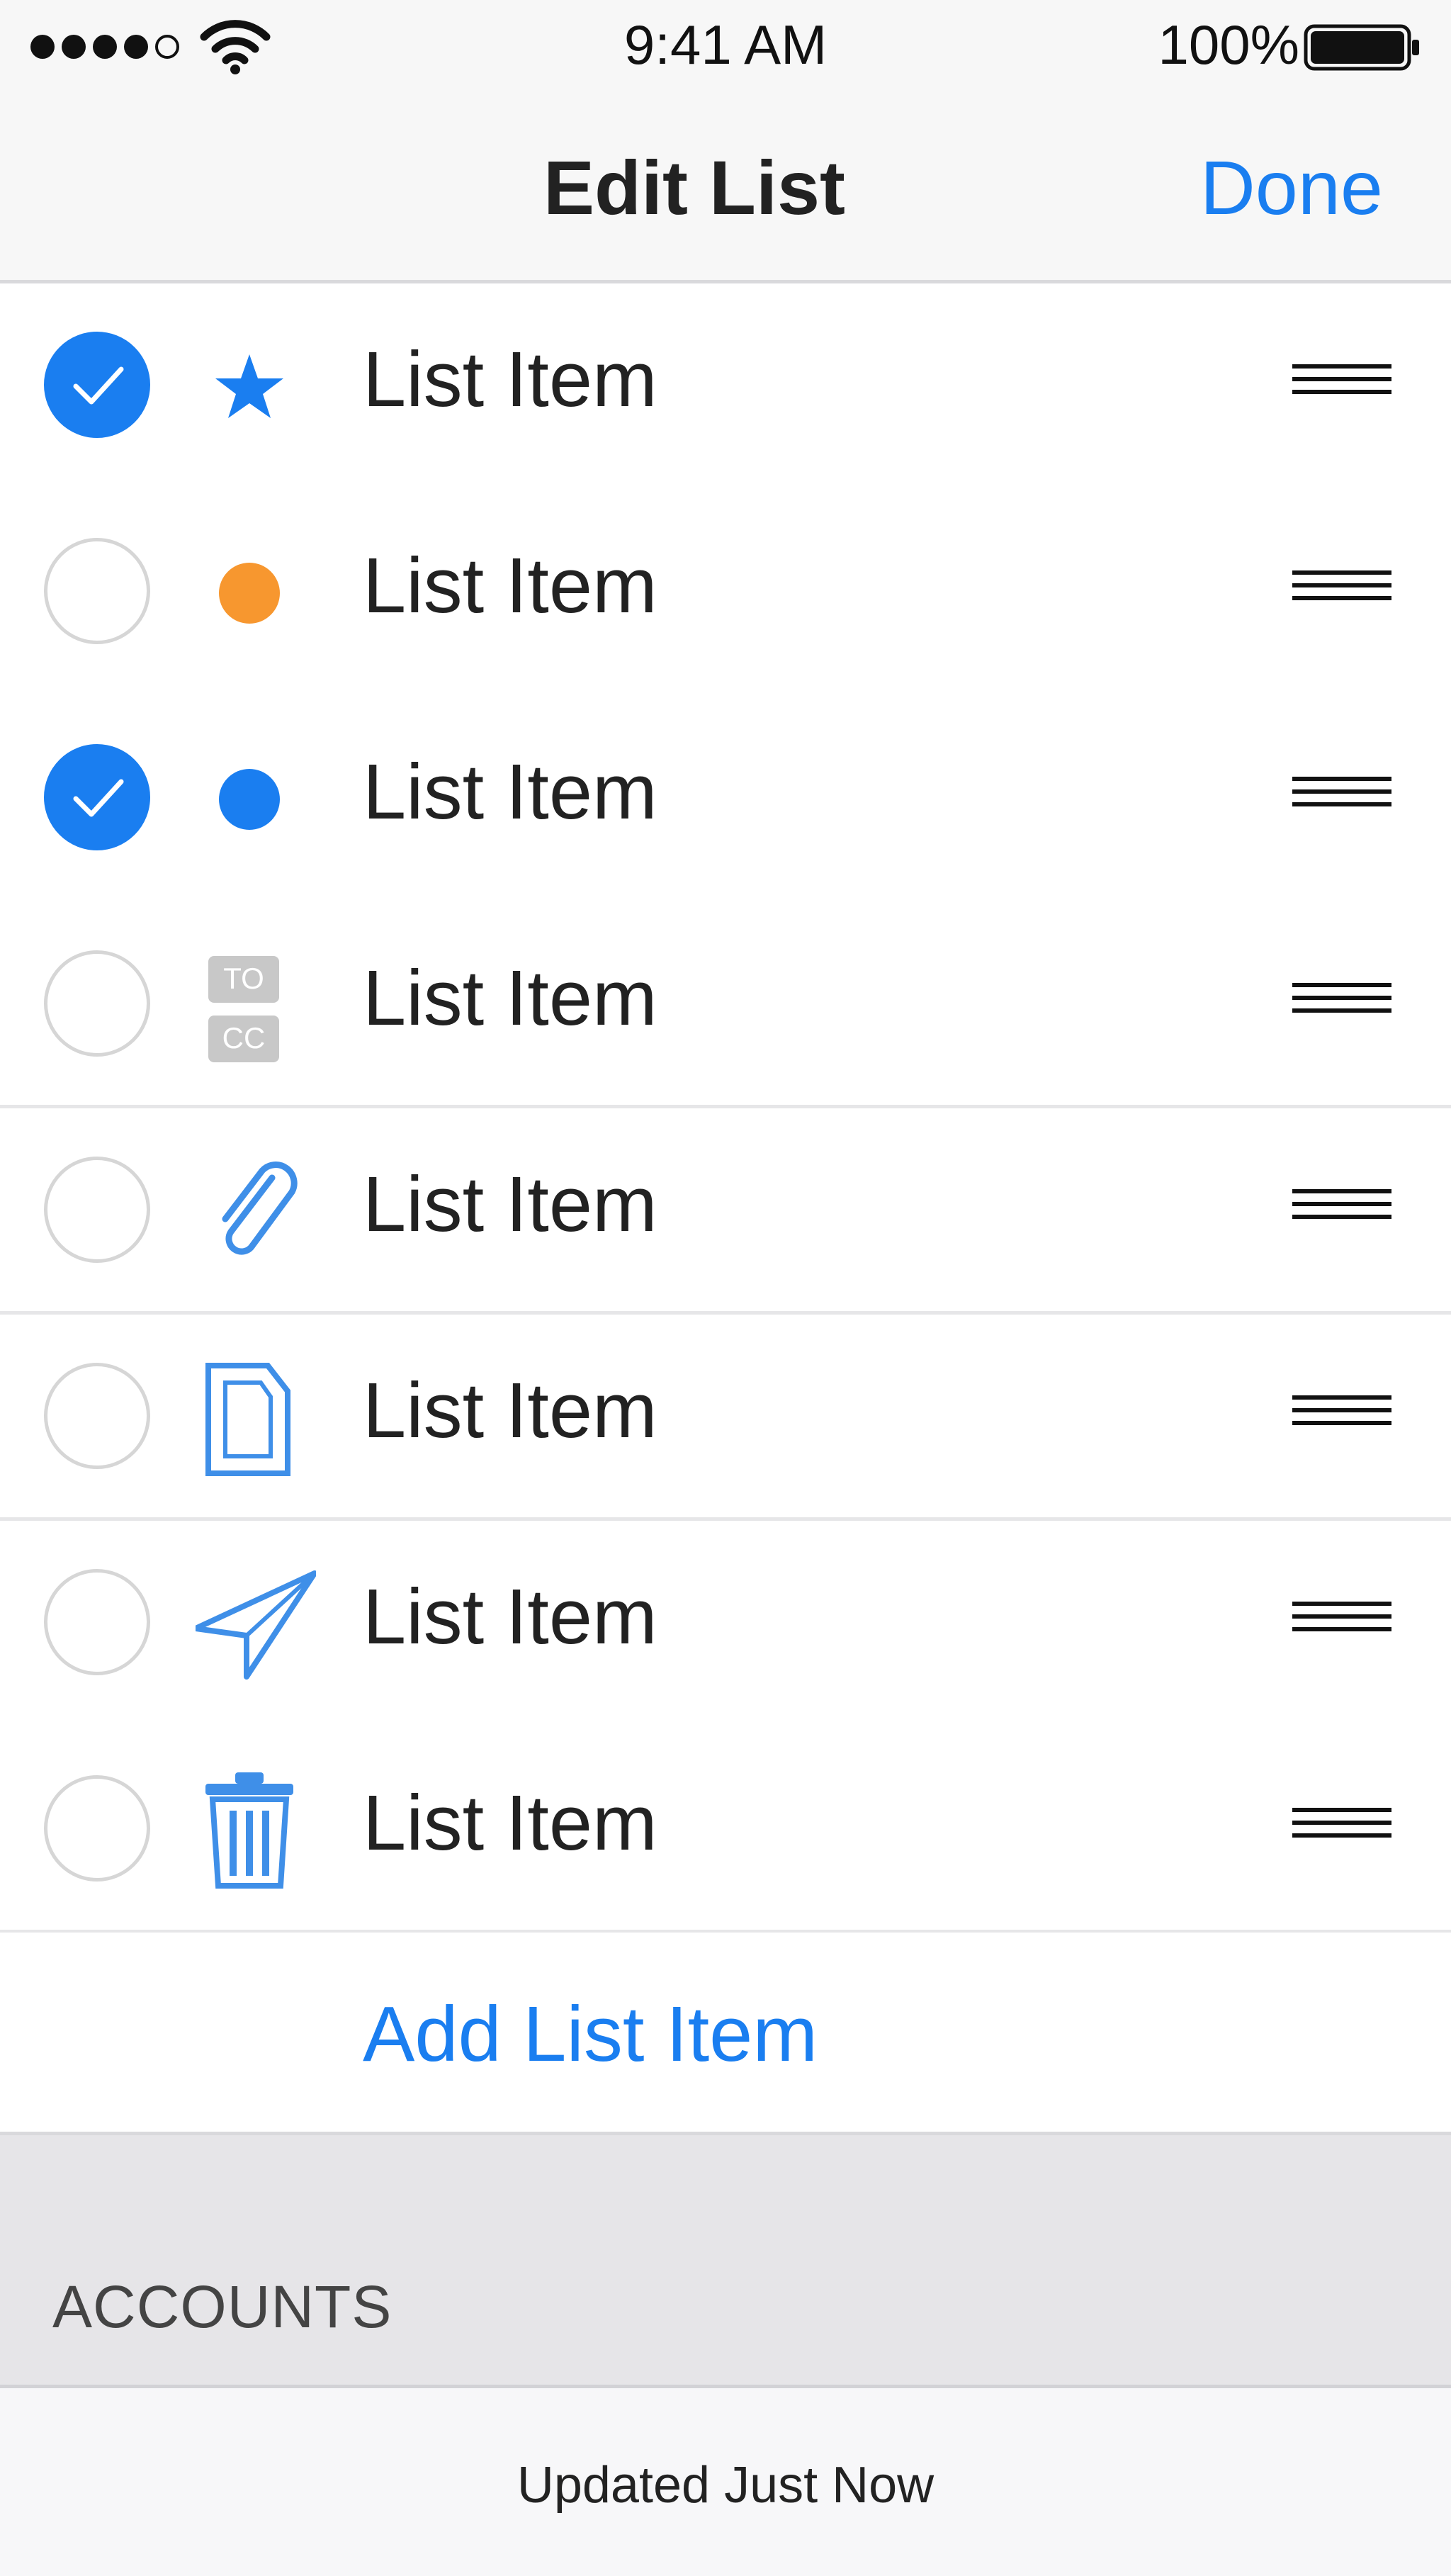  I want to click on battery-percentage: 100%, so click(1229, 44).